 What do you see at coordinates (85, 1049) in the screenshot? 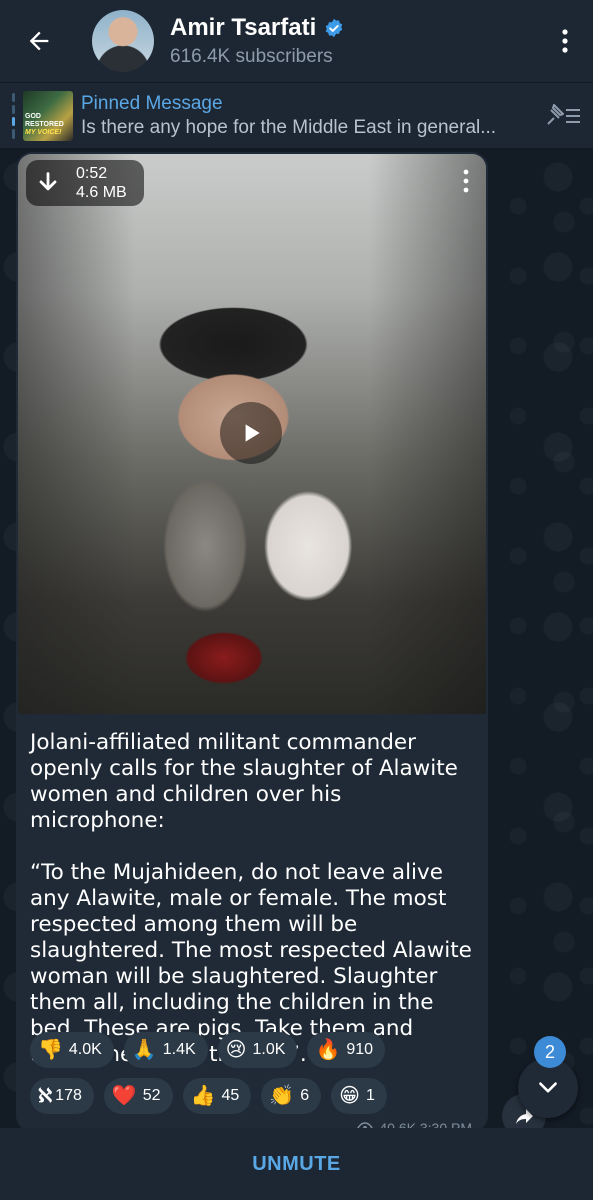
I see `reaction-count: 4.0K` at bounding box center [85, 1049].